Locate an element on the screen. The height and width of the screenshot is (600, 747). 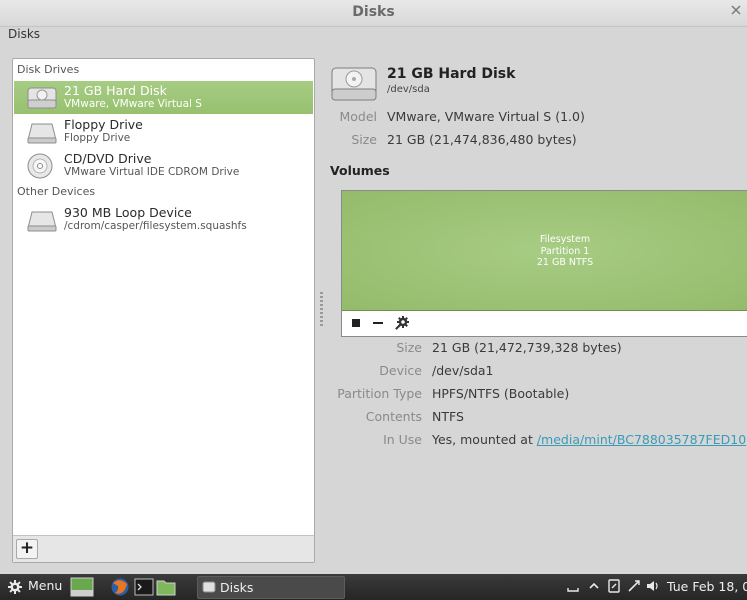
disk-title: 21 GB Hard Disk is located at coordinates (451, 74).